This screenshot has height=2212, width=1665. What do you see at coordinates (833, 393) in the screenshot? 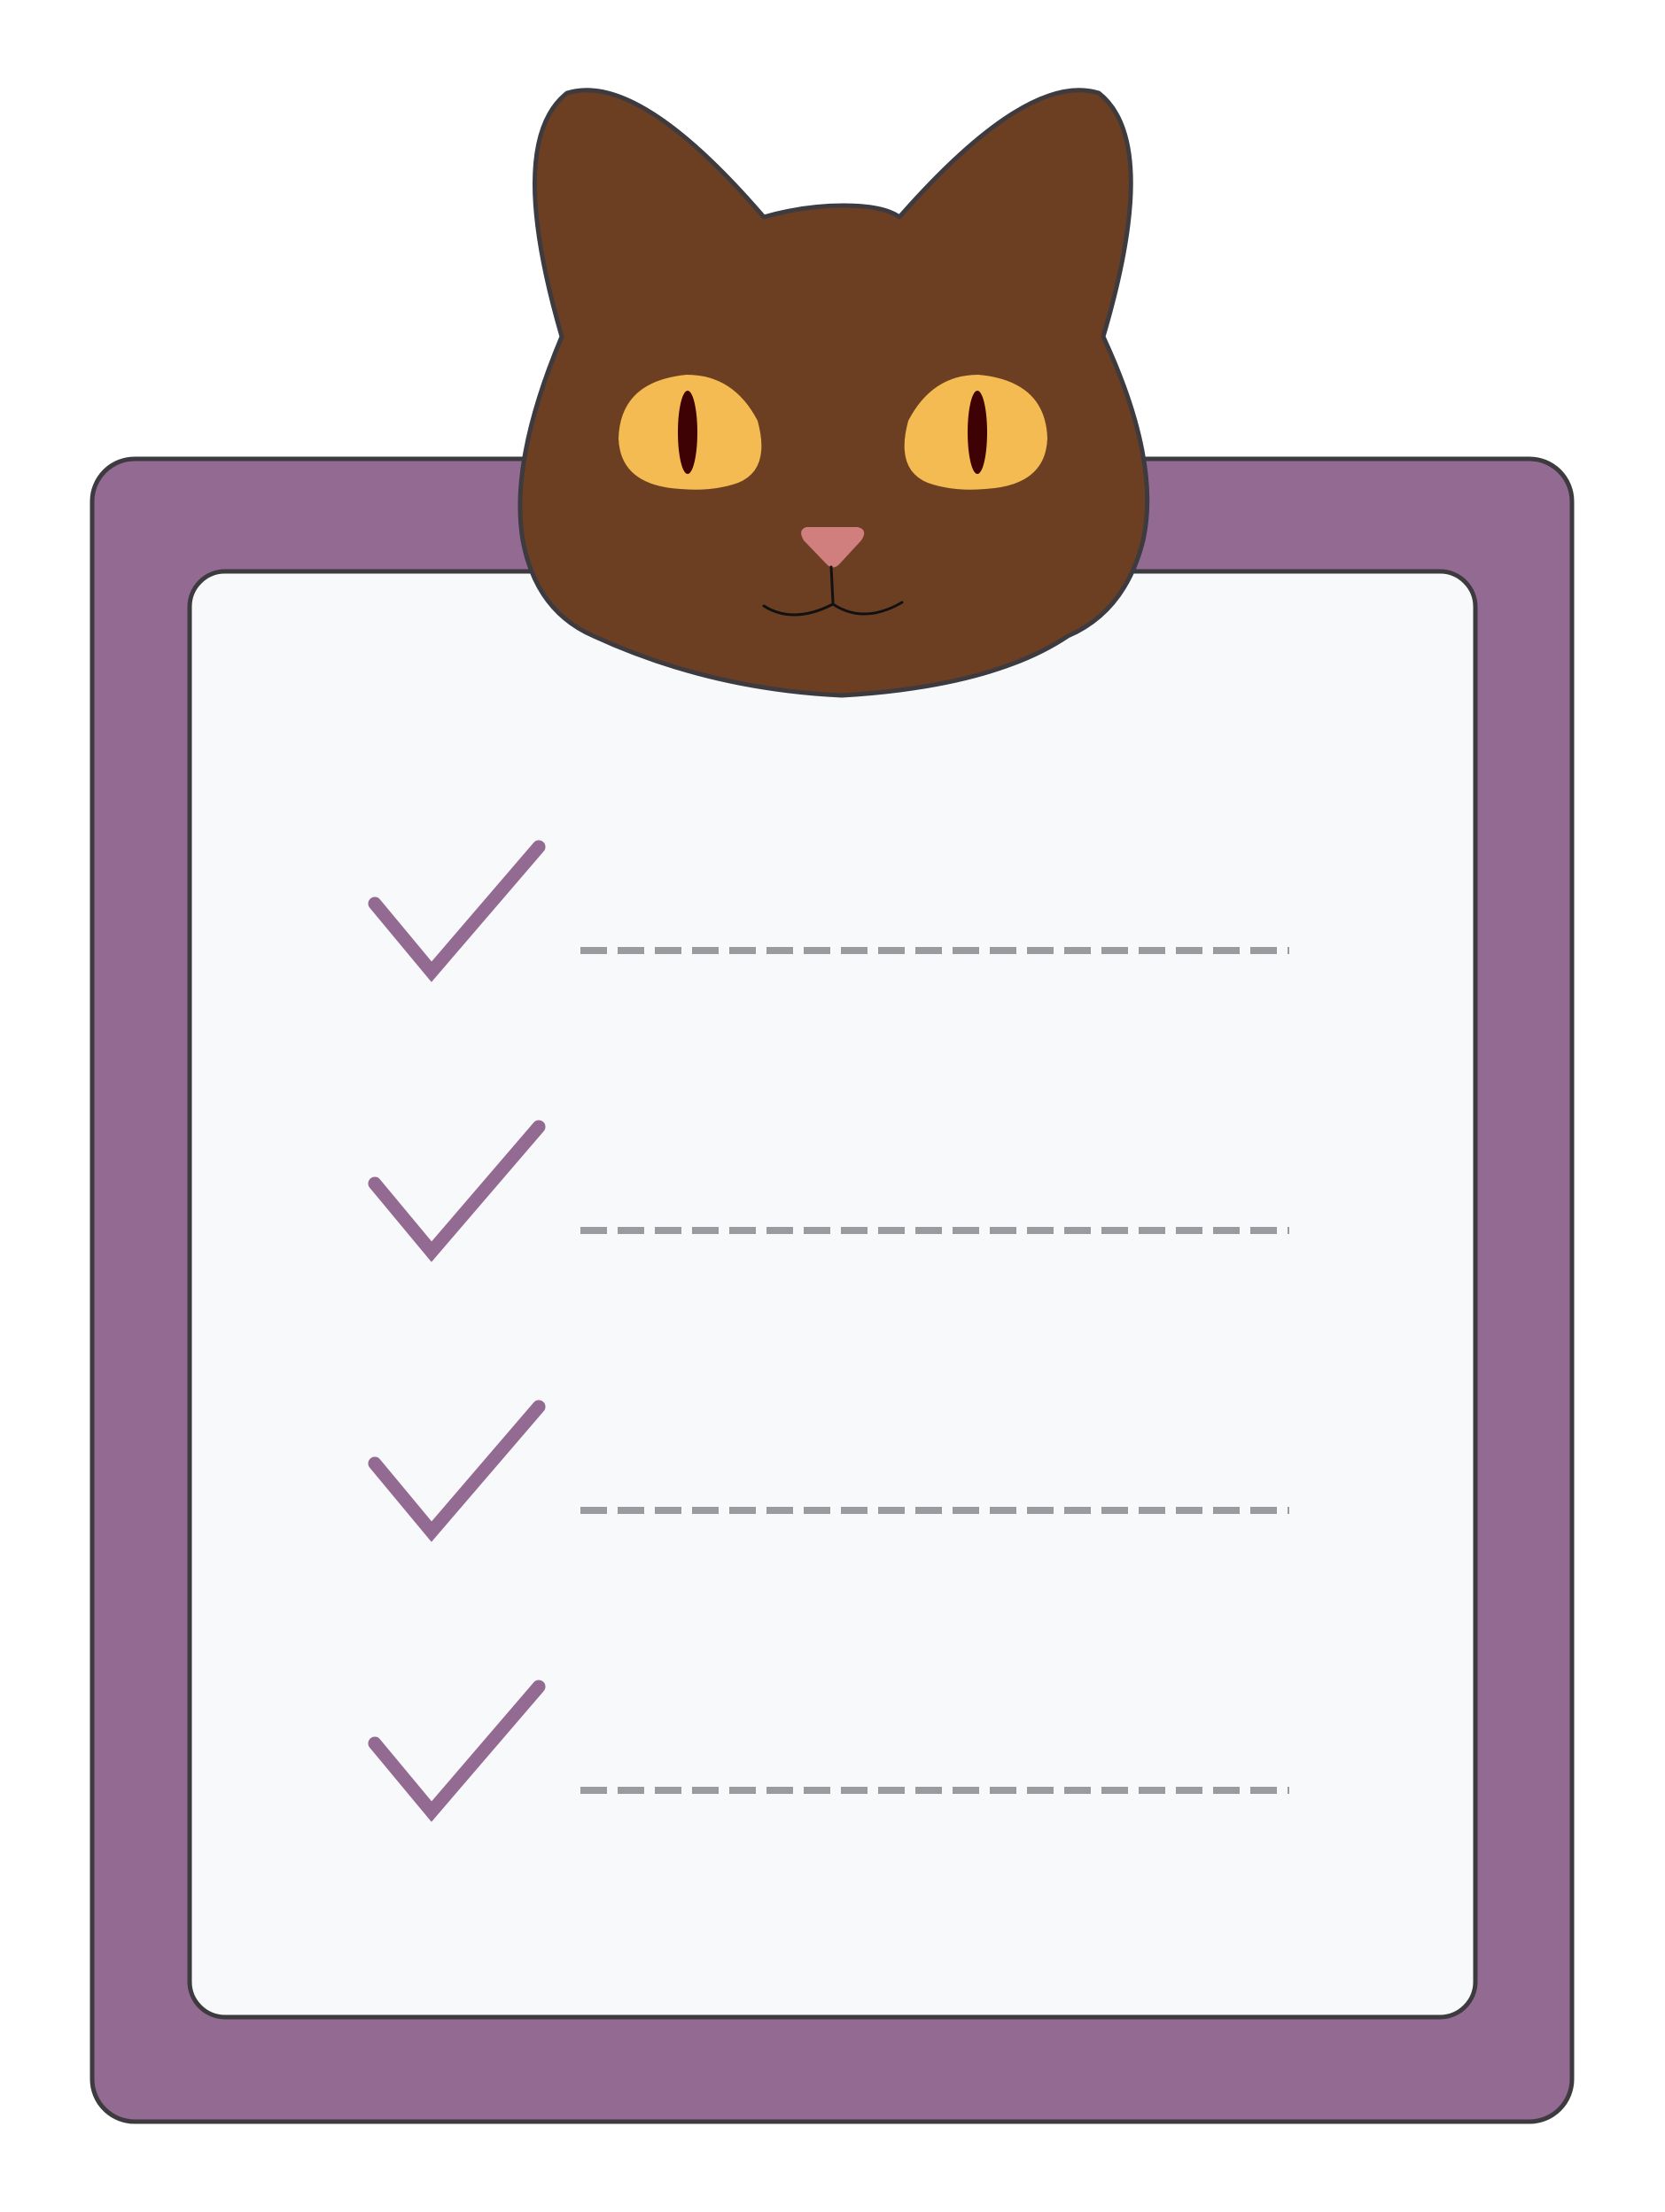
I see `cat-head-icon` at bounding box center [833, 393].